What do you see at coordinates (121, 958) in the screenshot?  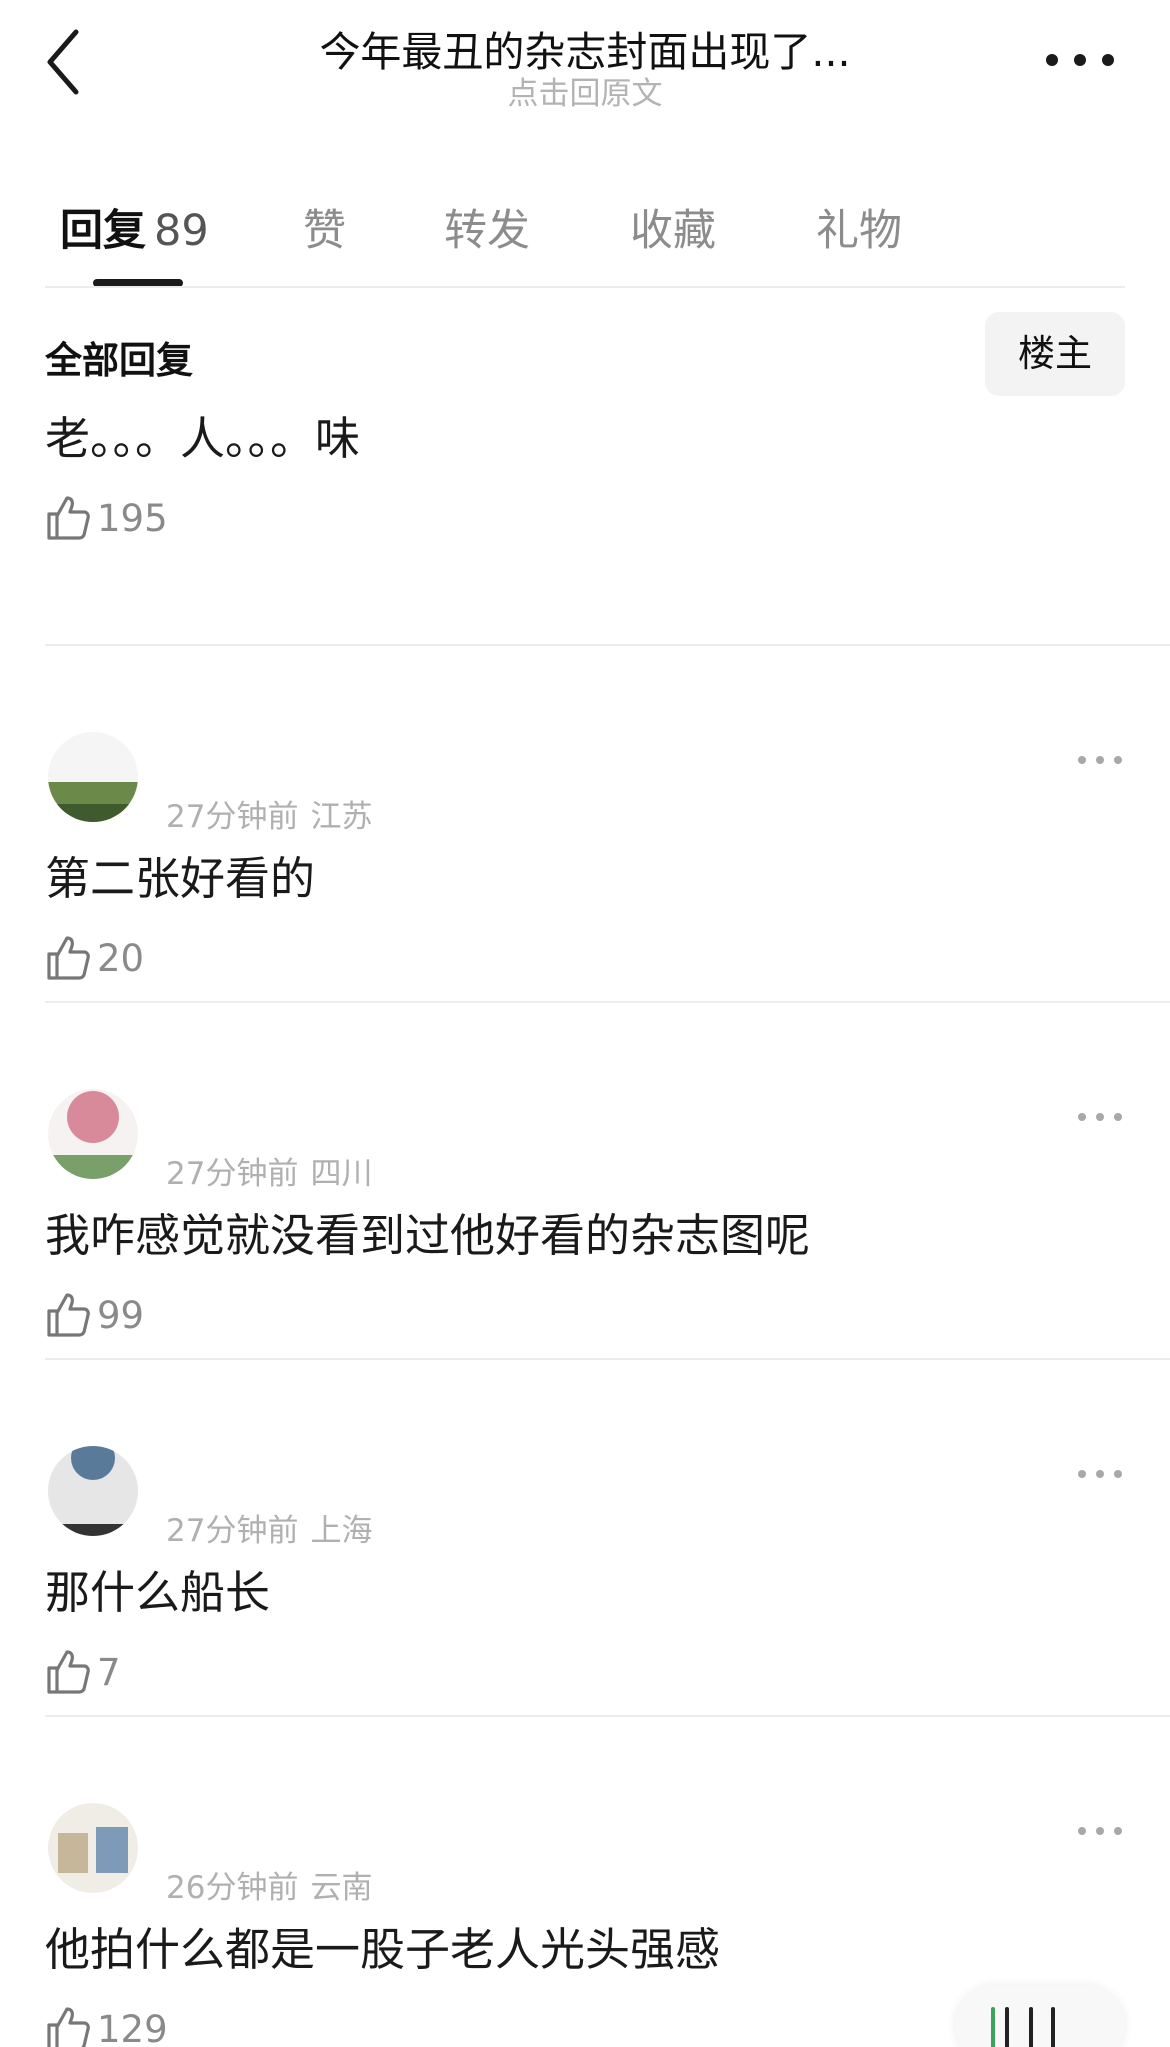 I see `like-count: 20` at bounding box center [121, 958].